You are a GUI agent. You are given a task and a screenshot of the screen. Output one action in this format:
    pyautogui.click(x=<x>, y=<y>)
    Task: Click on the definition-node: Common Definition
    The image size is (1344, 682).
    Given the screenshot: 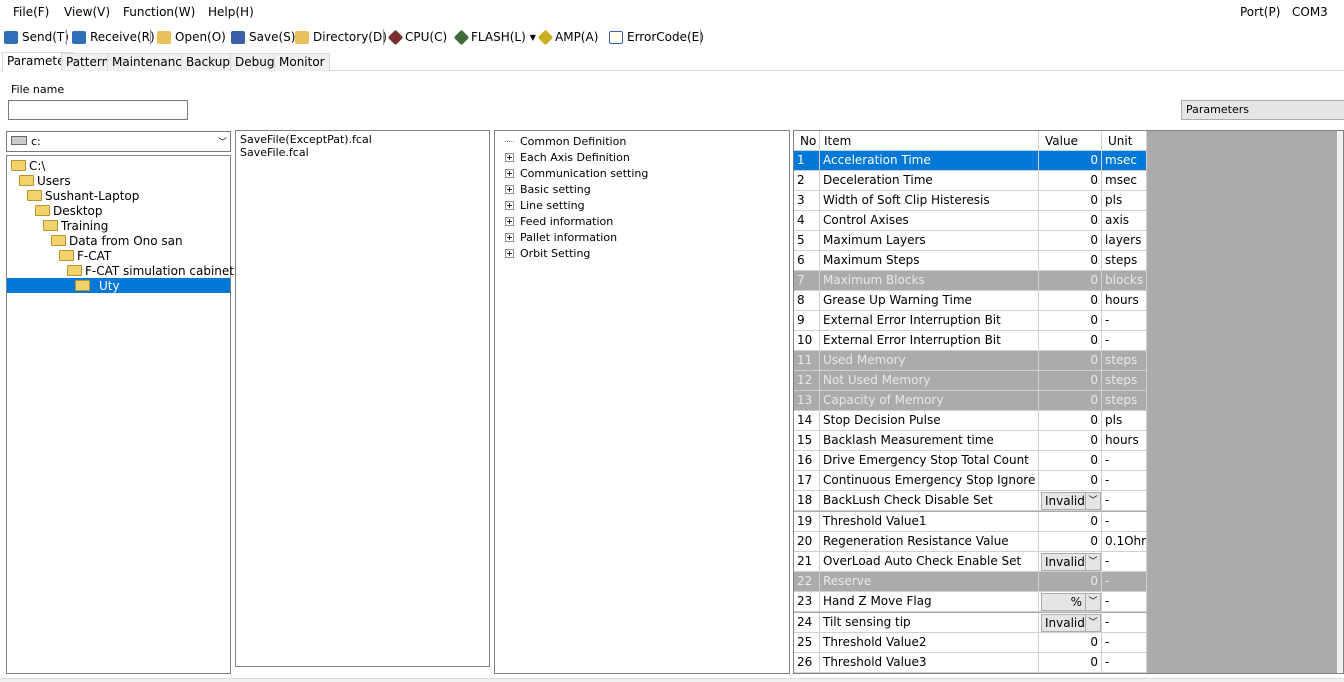 What is the action you would take?
    pyautogui.click(x=565, y=141)
    